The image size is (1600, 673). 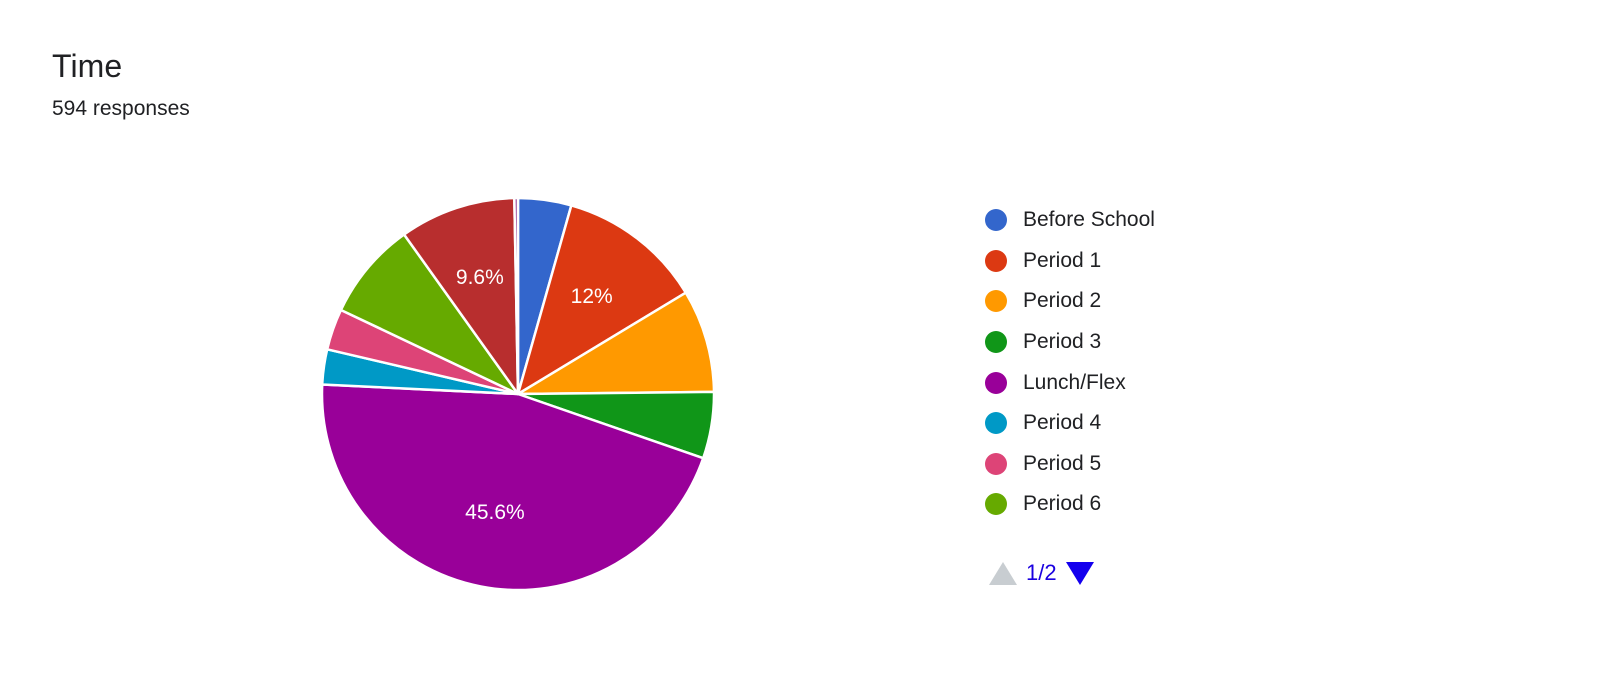 I want to click on response-count: 594 responses, so click(x=121, y=108).